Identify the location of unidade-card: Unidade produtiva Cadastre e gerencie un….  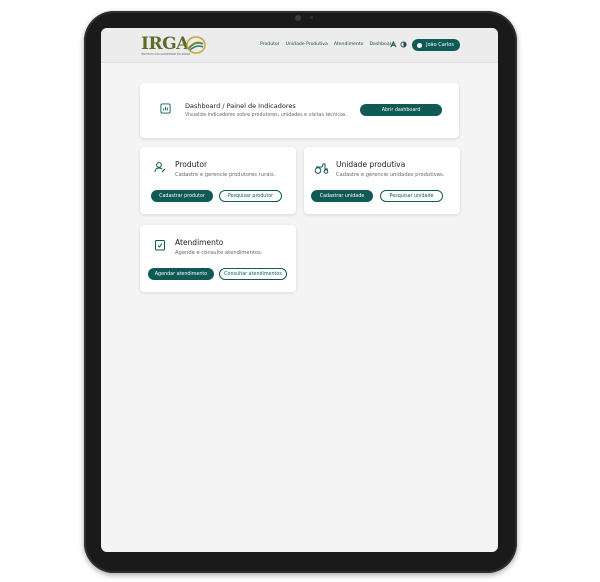
(382, 180).